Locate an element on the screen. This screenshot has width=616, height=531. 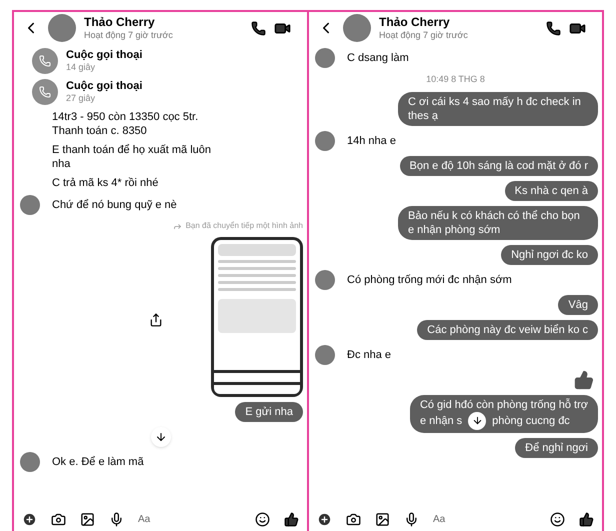
call-duration: 27 giây is located at coordinates (81, 98).